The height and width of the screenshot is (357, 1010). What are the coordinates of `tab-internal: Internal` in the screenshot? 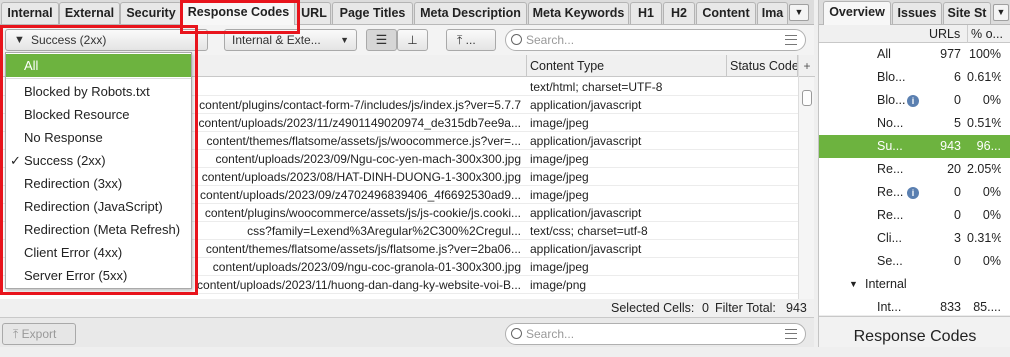 It's located at (30, 13).